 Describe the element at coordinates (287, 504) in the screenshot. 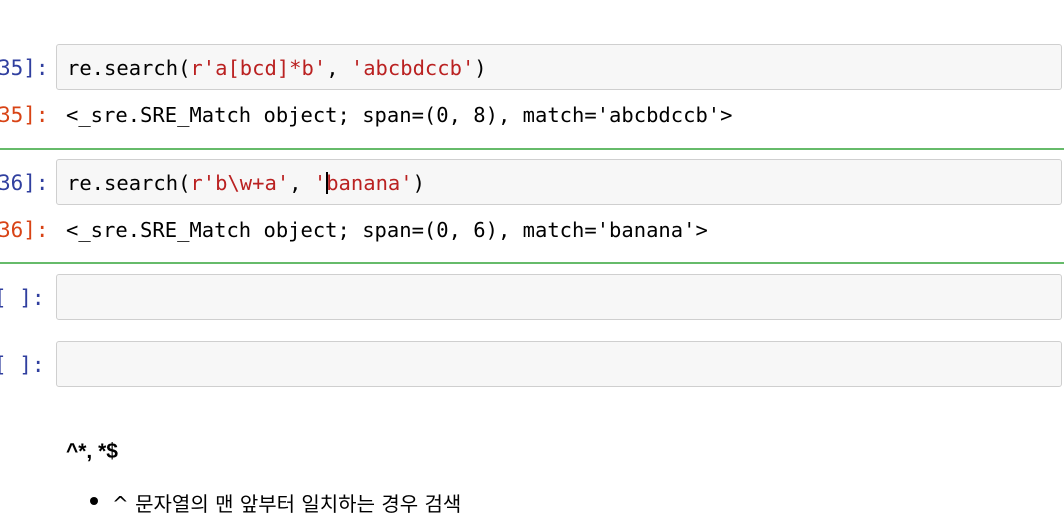

I see `list-item-text: ^ 문자열의 맨 앞부터 일치하는 경우 검색` at that location.